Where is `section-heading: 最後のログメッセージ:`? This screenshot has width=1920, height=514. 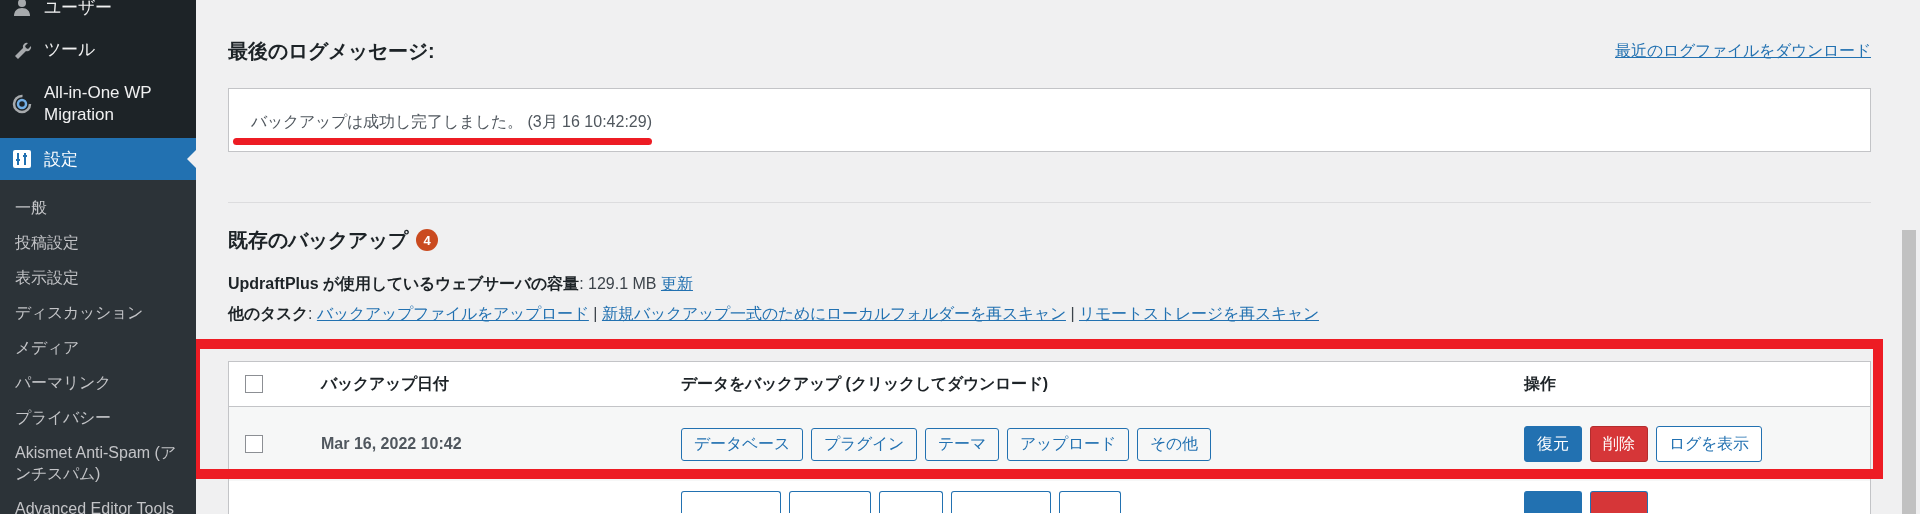
section-heading: 最後のログメッセージ: is located at coordinates (331, 51).